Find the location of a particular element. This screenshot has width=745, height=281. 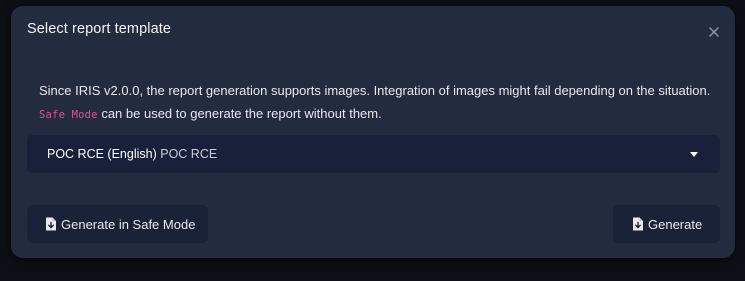

safe-mode-code: Safe Mode is located at coordinates (68, 115).